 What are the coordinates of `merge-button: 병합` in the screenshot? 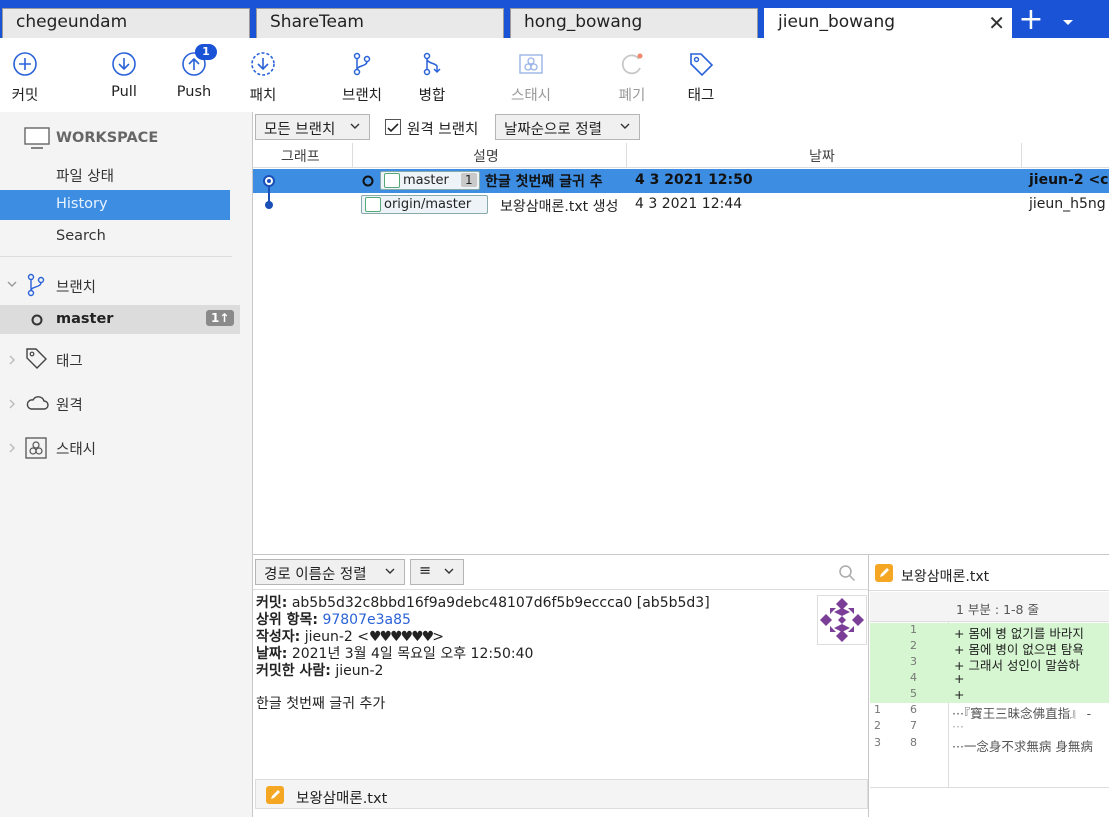 It's located at (432, 75).